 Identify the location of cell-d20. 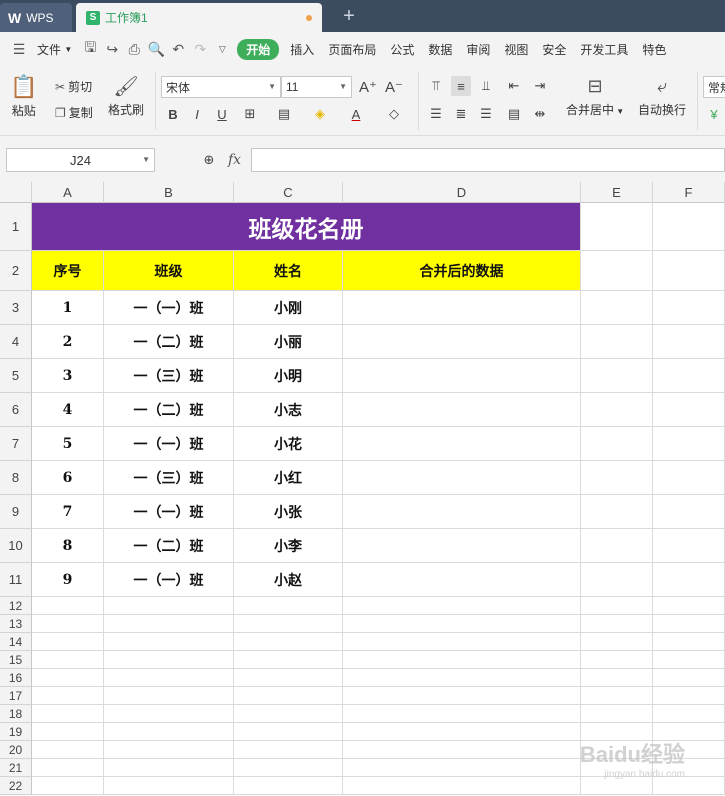
(462, 750).